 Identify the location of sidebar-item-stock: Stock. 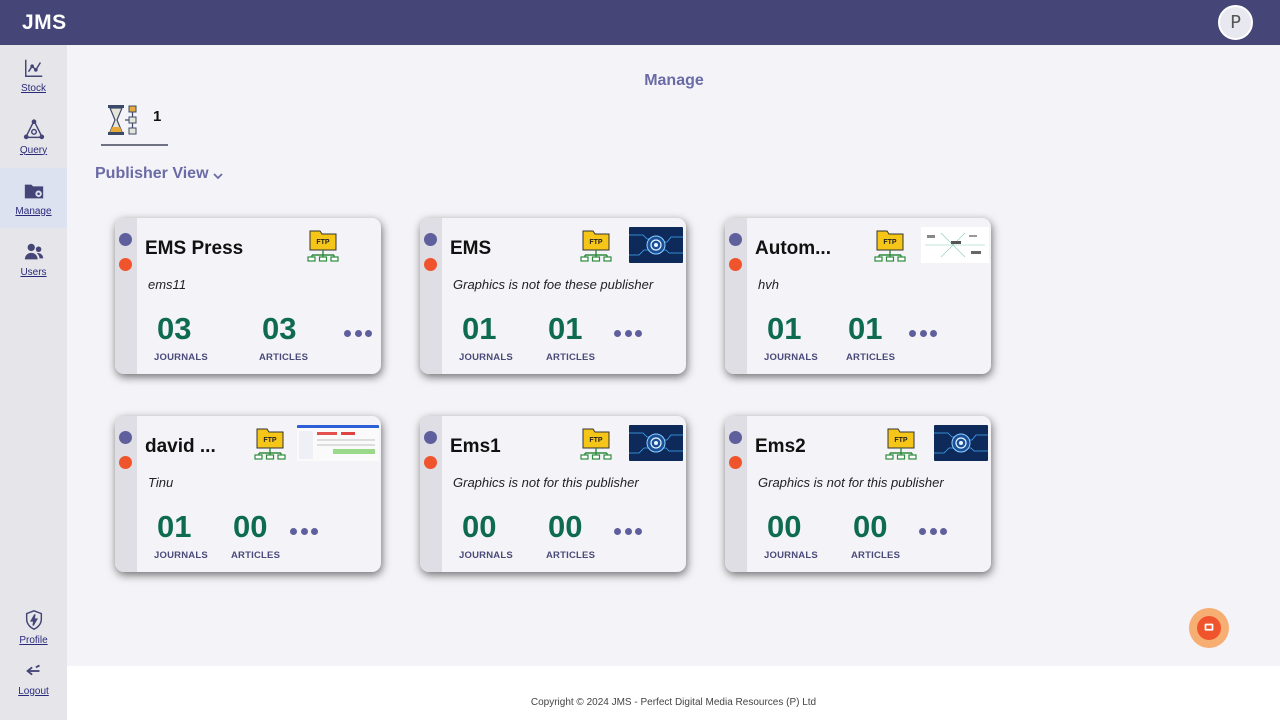
(33, 75).